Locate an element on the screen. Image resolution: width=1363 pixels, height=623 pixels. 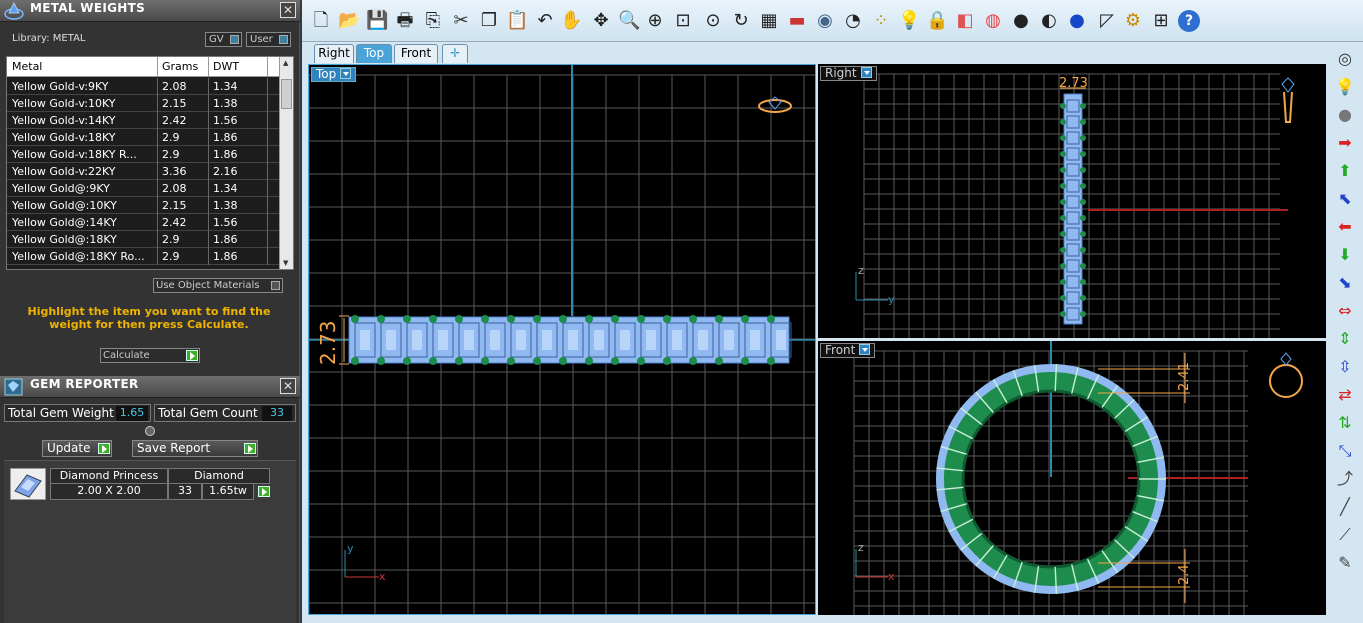
column-header-grams: Grams is located at coordinates (180, 66).